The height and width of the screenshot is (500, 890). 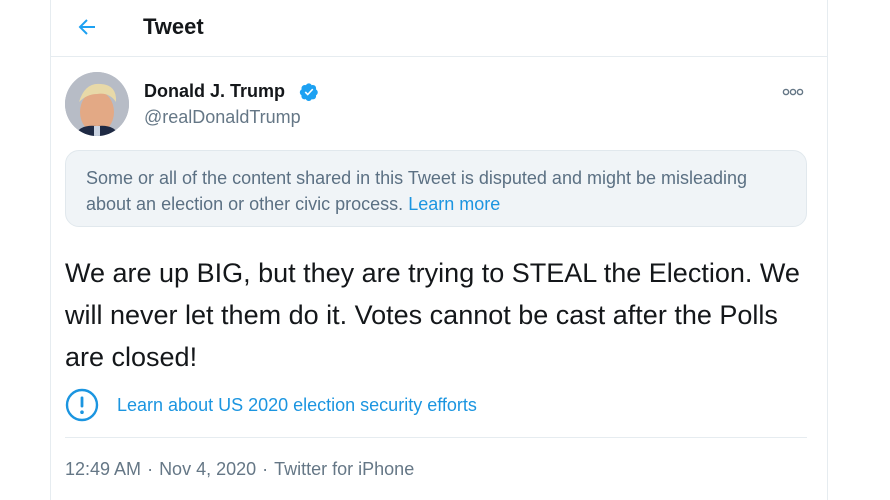 I want to click on learn-more-link: Learn more, so click(x=454, y=204).